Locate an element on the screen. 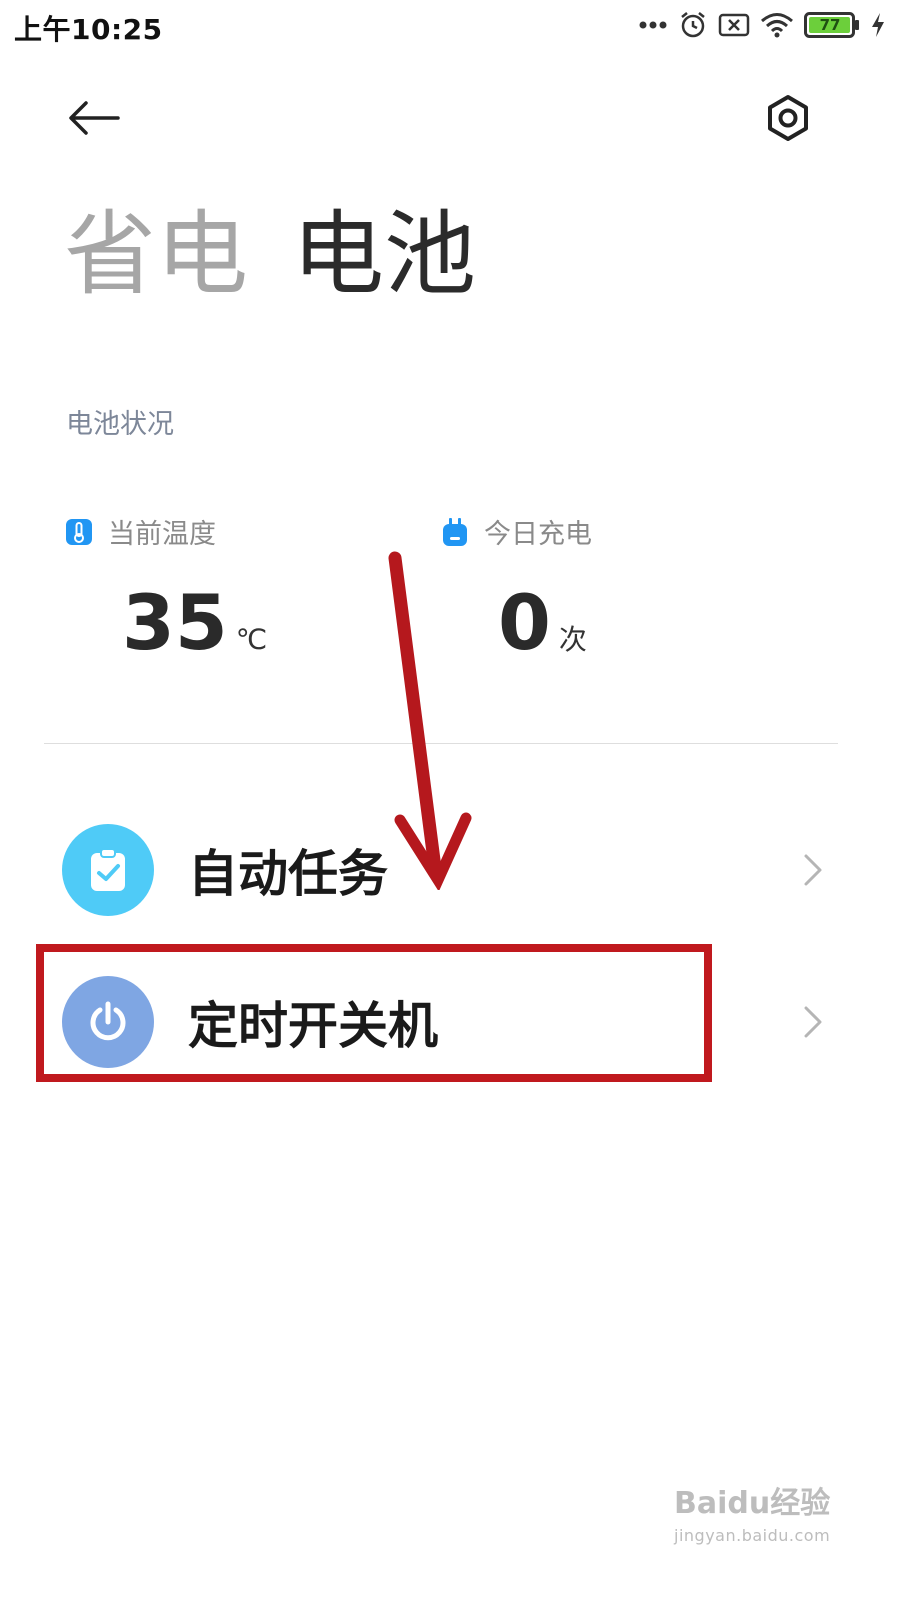  back-arrow-icon is located at coordinates (94, 120).